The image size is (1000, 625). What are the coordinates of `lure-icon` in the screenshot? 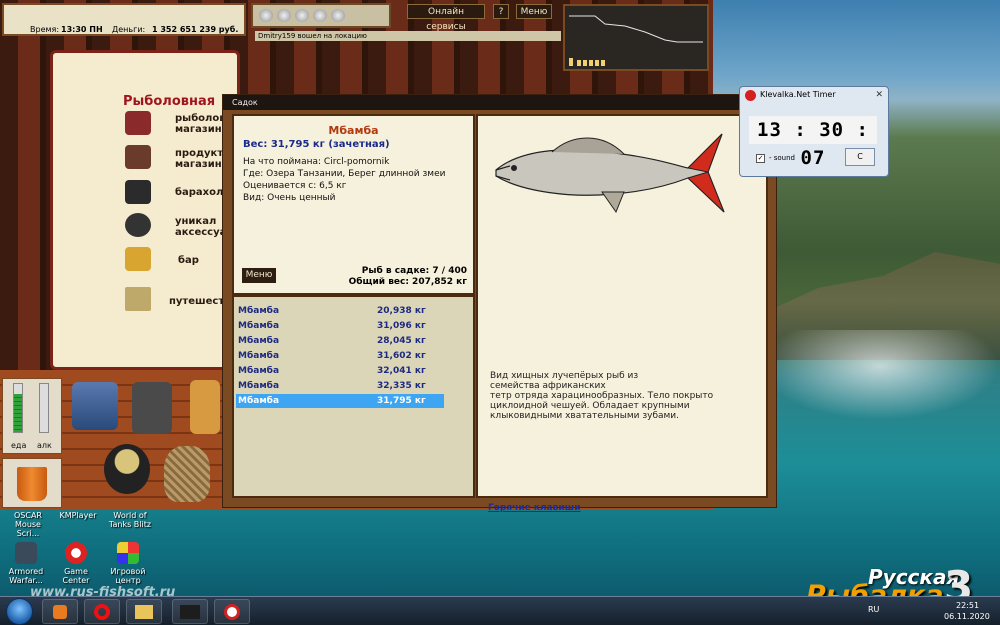 It's located at (138, 123).